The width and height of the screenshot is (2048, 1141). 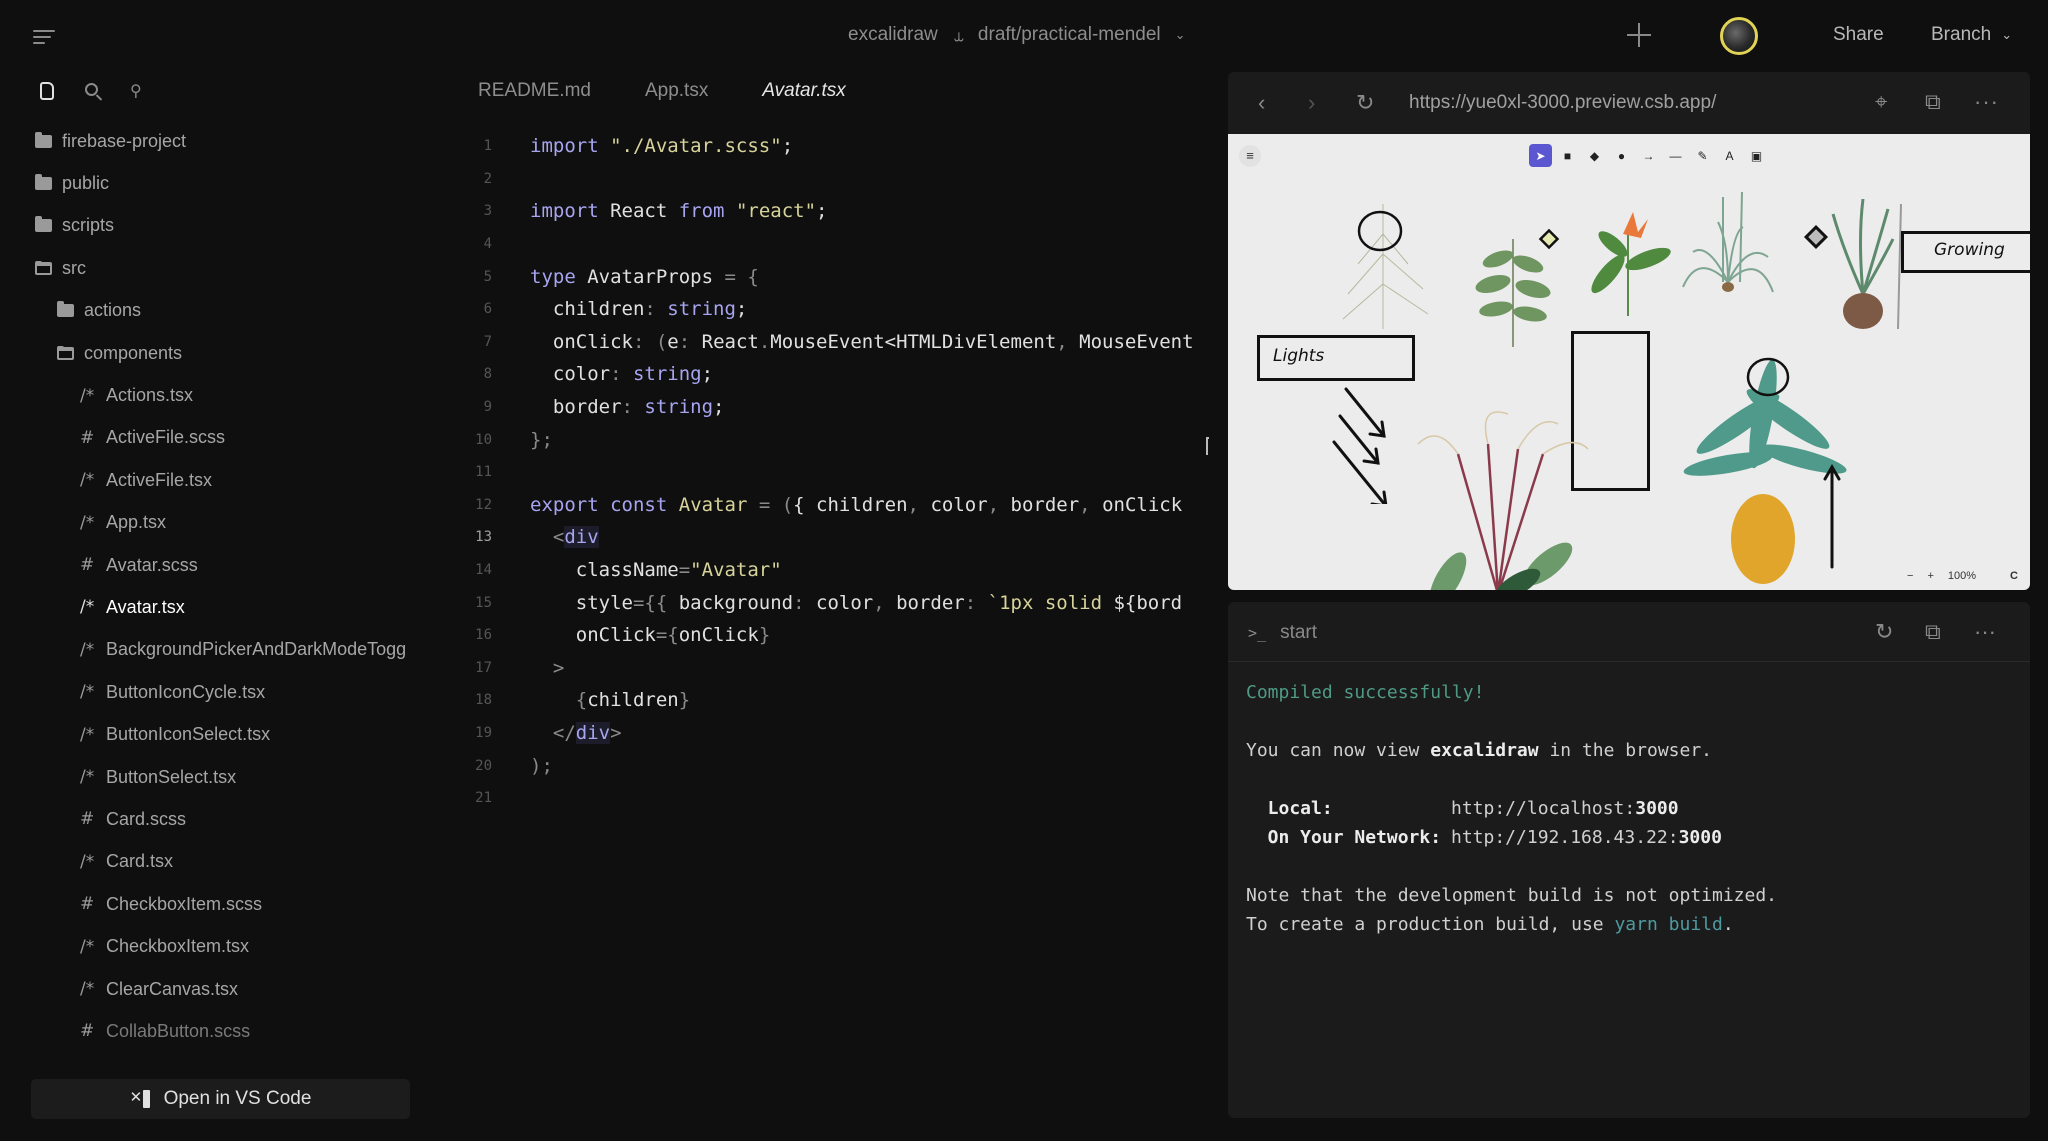 What do you see at coordinates (827, 668) in the screenshot?
I see `code-line: 17 >` at bounding box center [827, 668].